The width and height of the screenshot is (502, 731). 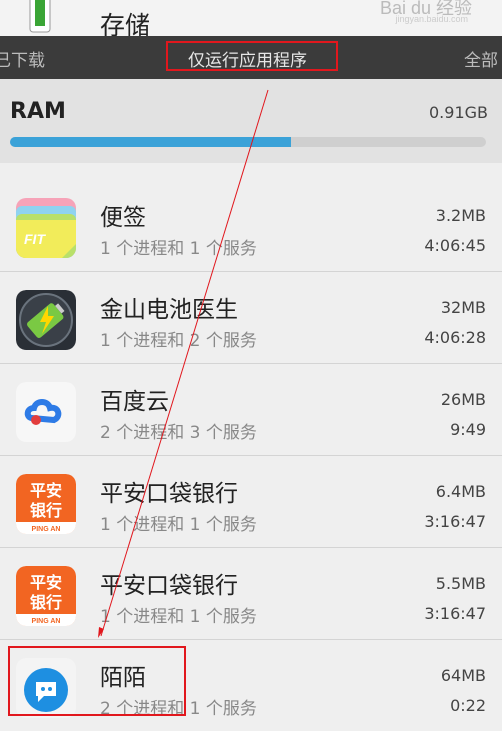 What do you see at coordinates (123, 218) in the screenshot?
I see `app-name: 便签` at bounding box center [123, 218].